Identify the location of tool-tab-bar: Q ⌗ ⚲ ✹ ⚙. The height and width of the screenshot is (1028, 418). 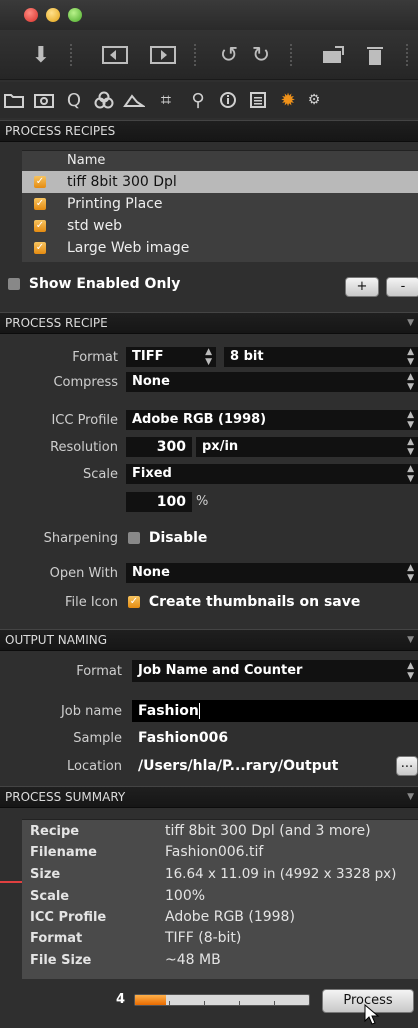
(209, 100).